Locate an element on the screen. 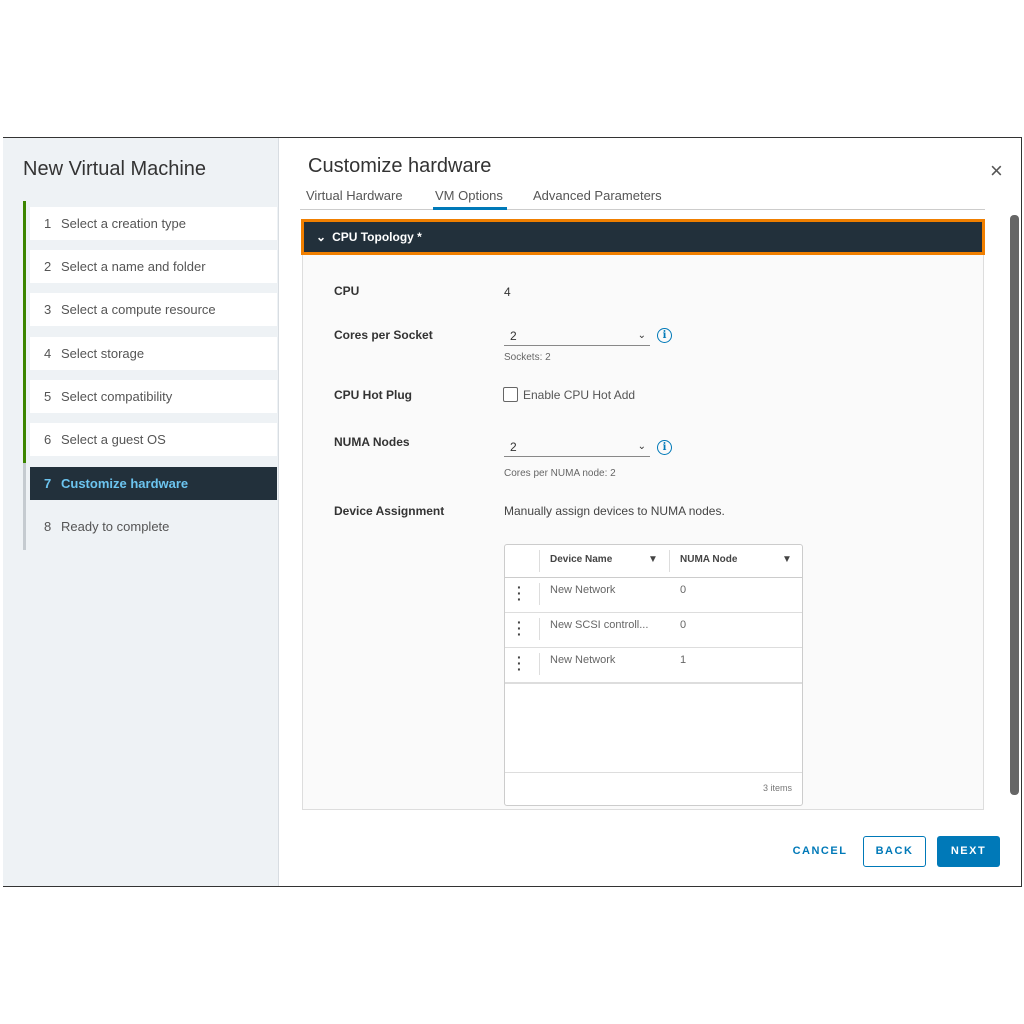  tabs-divider is located at coordinates (642, 209).